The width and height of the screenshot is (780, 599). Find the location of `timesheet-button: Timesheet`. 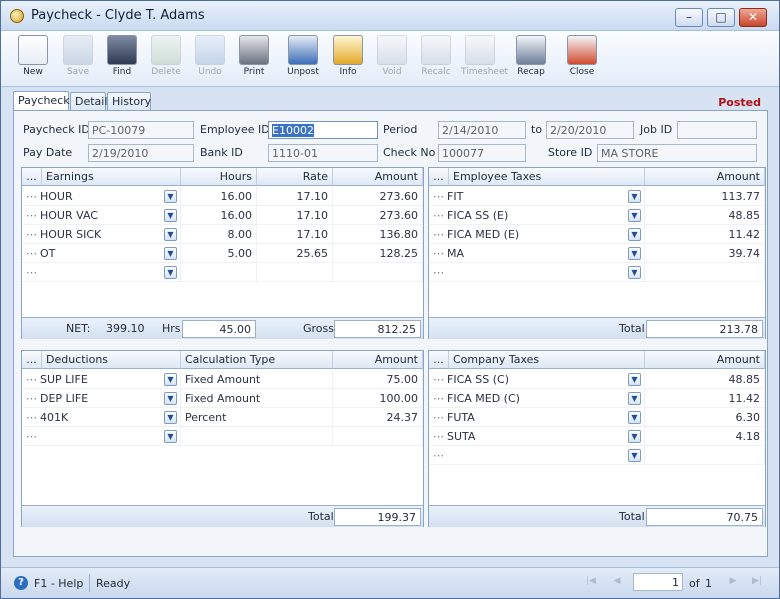

timesheet-button: Timesheet is located at coordinates (484, 59).